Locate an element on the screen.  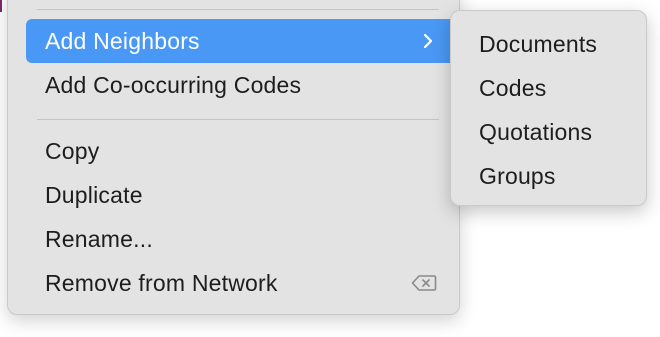
submenu-item-label: Documents is located at coordinates (538, 43).